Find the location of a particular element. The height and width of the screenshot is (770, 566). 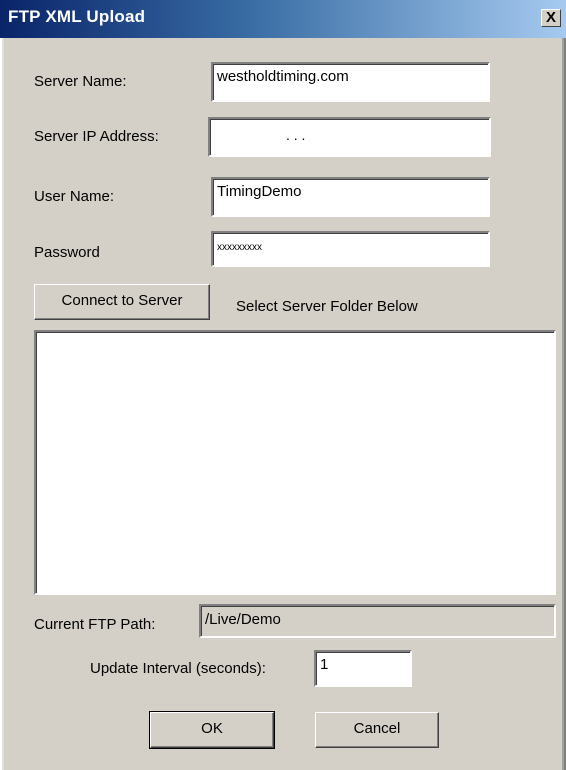

connect-to-server-label: Connect to Server is located at coordinates (122, 300).